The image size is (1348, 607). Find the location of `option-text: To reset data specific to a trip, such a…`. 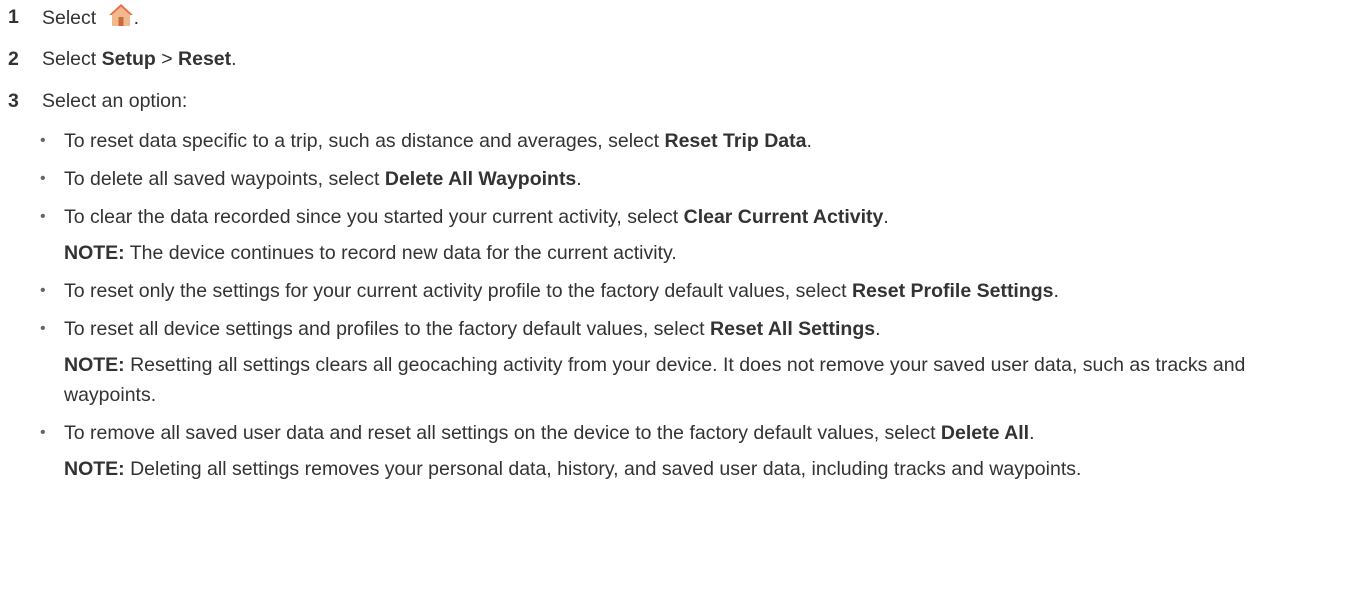

option-text: To reset data specific to a trip, such a… is located at coordinates (364, 141).